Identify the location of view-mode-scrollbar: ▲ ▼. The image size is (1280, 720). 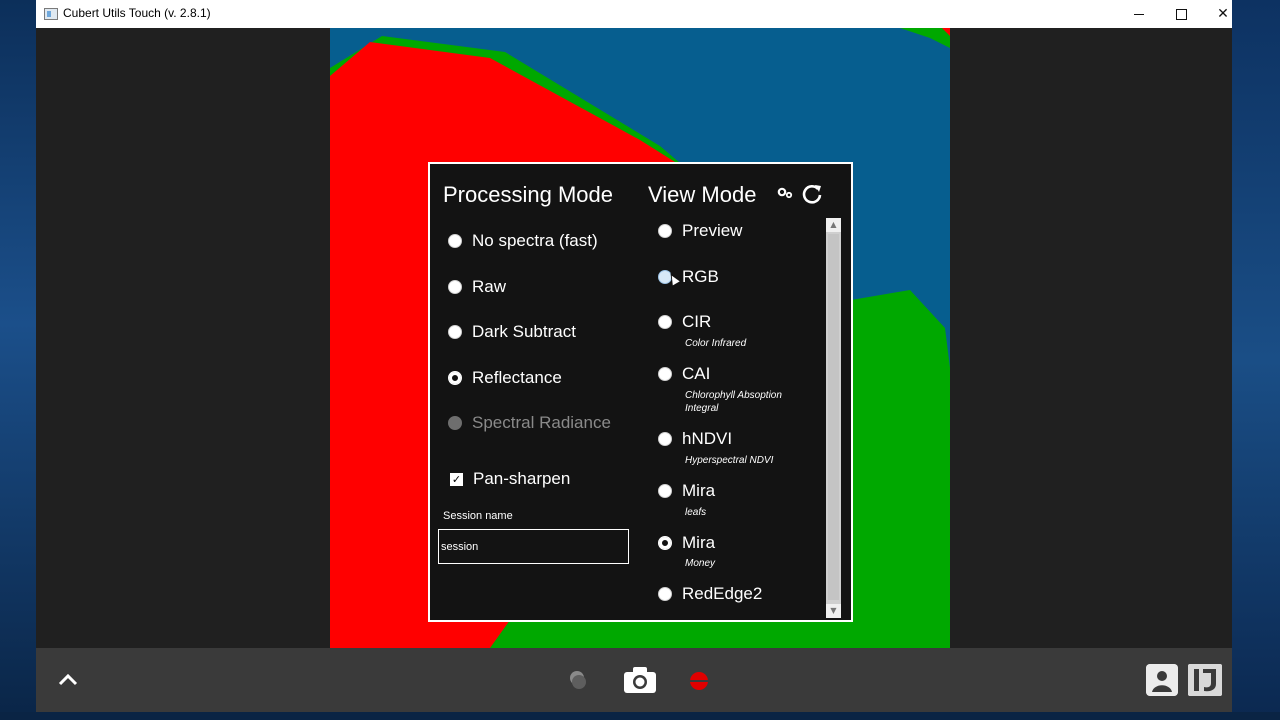
(833, 418).